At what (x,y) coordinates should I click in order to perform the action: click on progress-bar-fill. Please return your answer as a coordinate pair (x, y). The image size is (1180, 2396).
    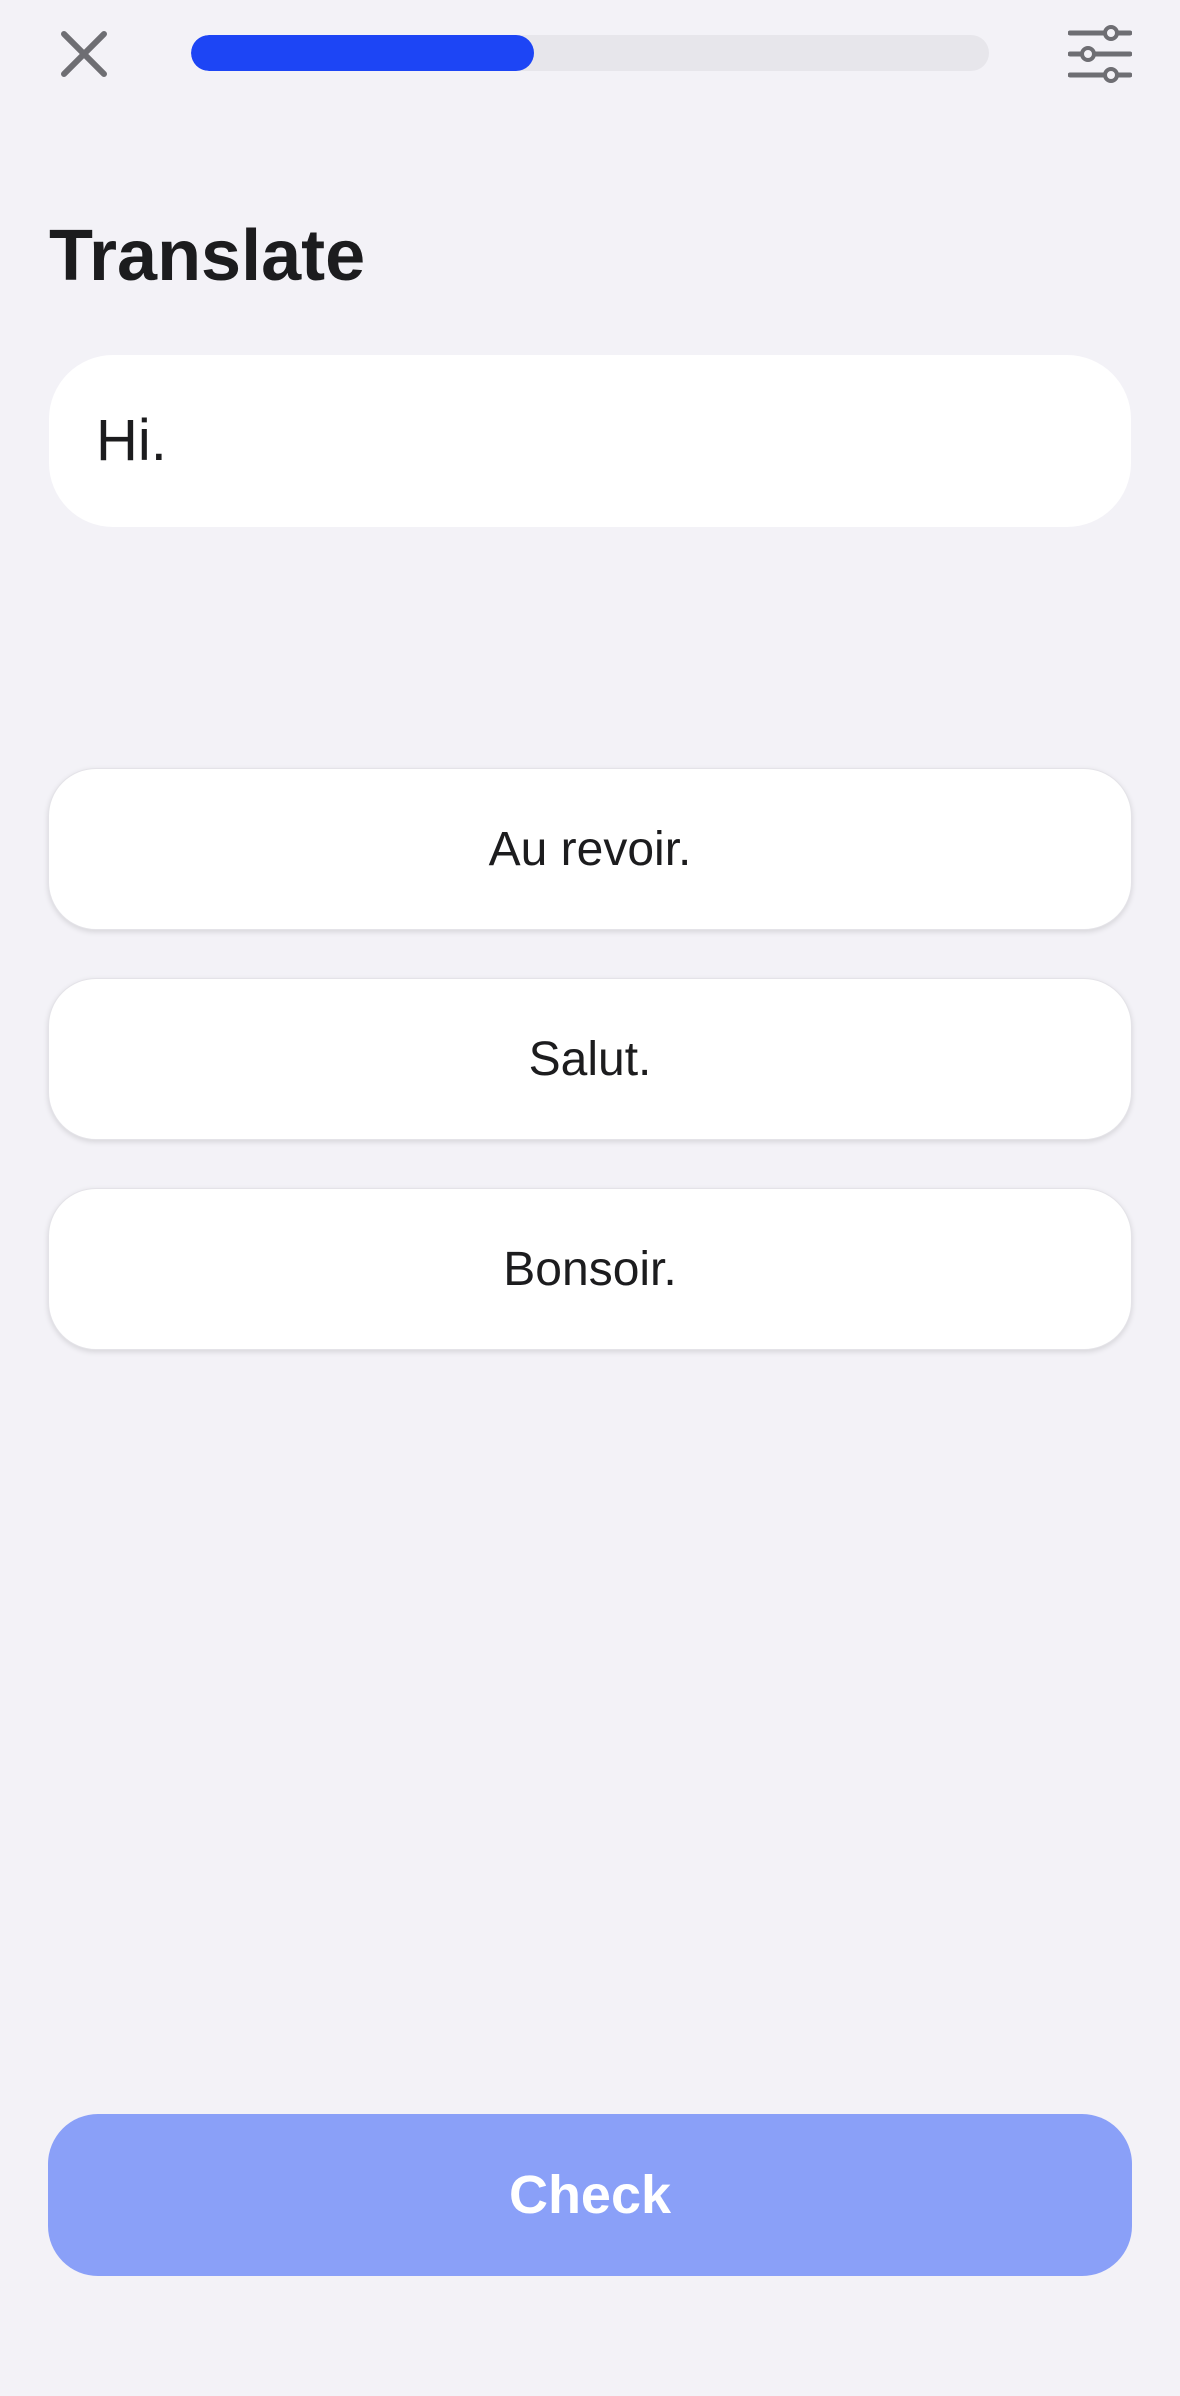
    Looking at the image, I should click on (363, 53).